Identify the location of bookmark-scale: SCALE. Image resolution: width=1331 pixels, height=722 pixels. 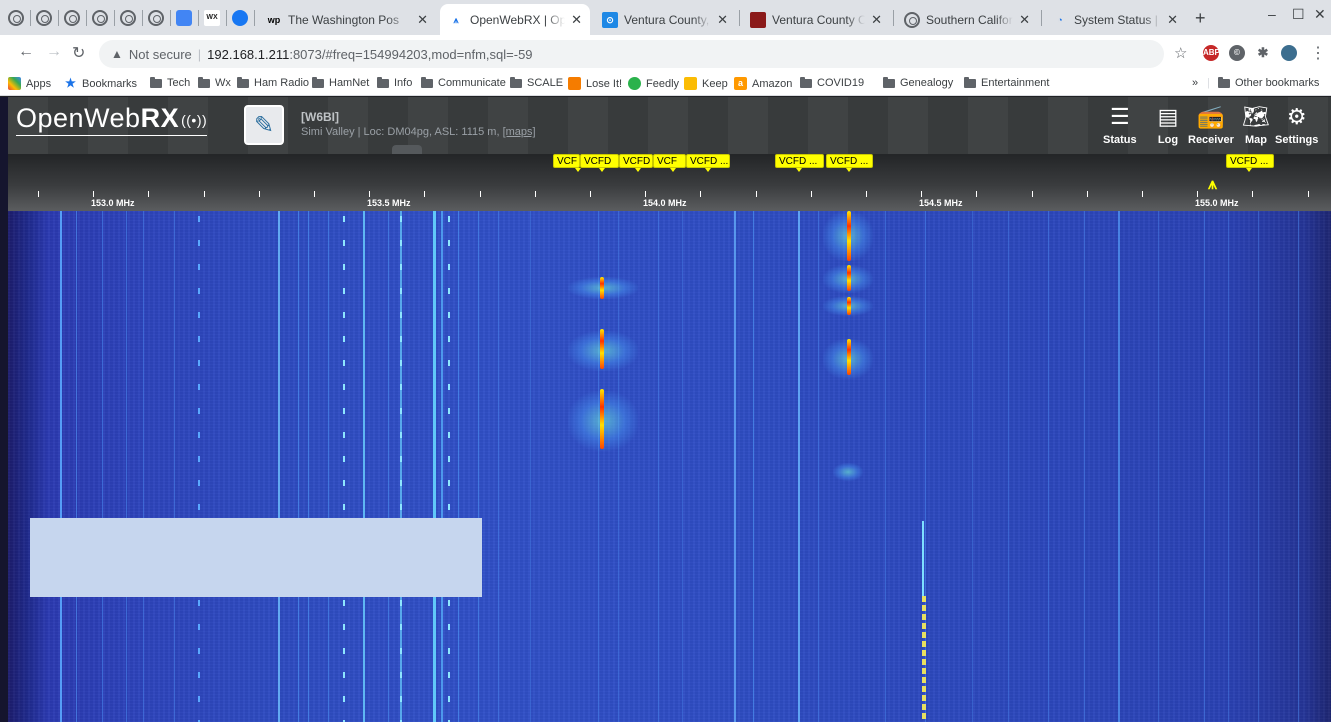
(536, 82).